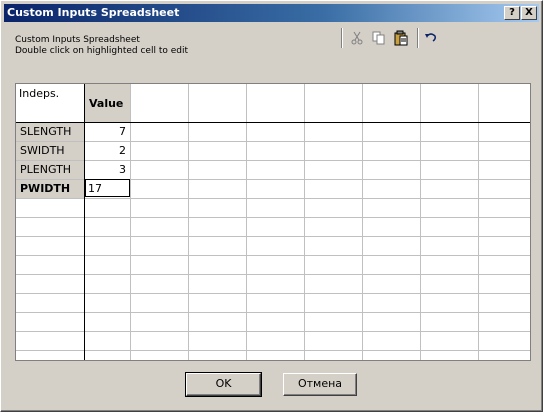 This screenshot has width=543, height=412. I want to click on column-header-value: Value, so click(107, 103).